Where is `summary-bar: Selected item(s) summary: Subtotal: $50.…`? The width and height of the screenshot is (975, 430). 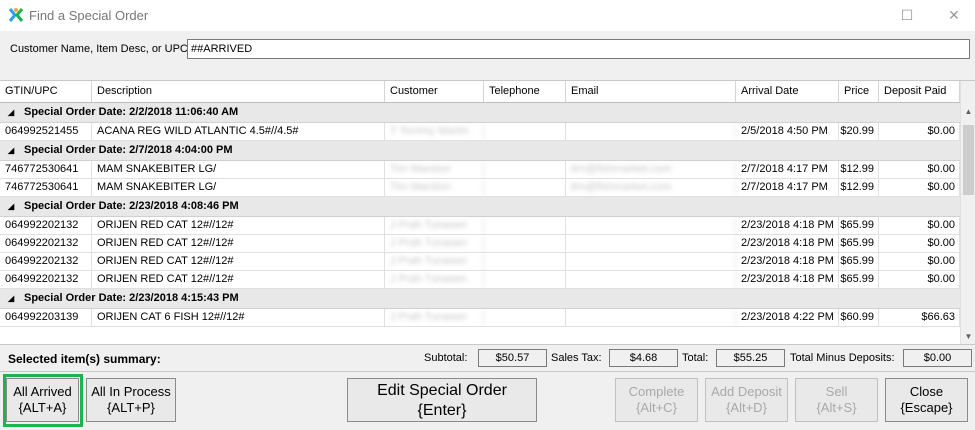
summary-bar: Selected item(s) summary: Subtotal: $50.… is located at coordinates (487, 358).